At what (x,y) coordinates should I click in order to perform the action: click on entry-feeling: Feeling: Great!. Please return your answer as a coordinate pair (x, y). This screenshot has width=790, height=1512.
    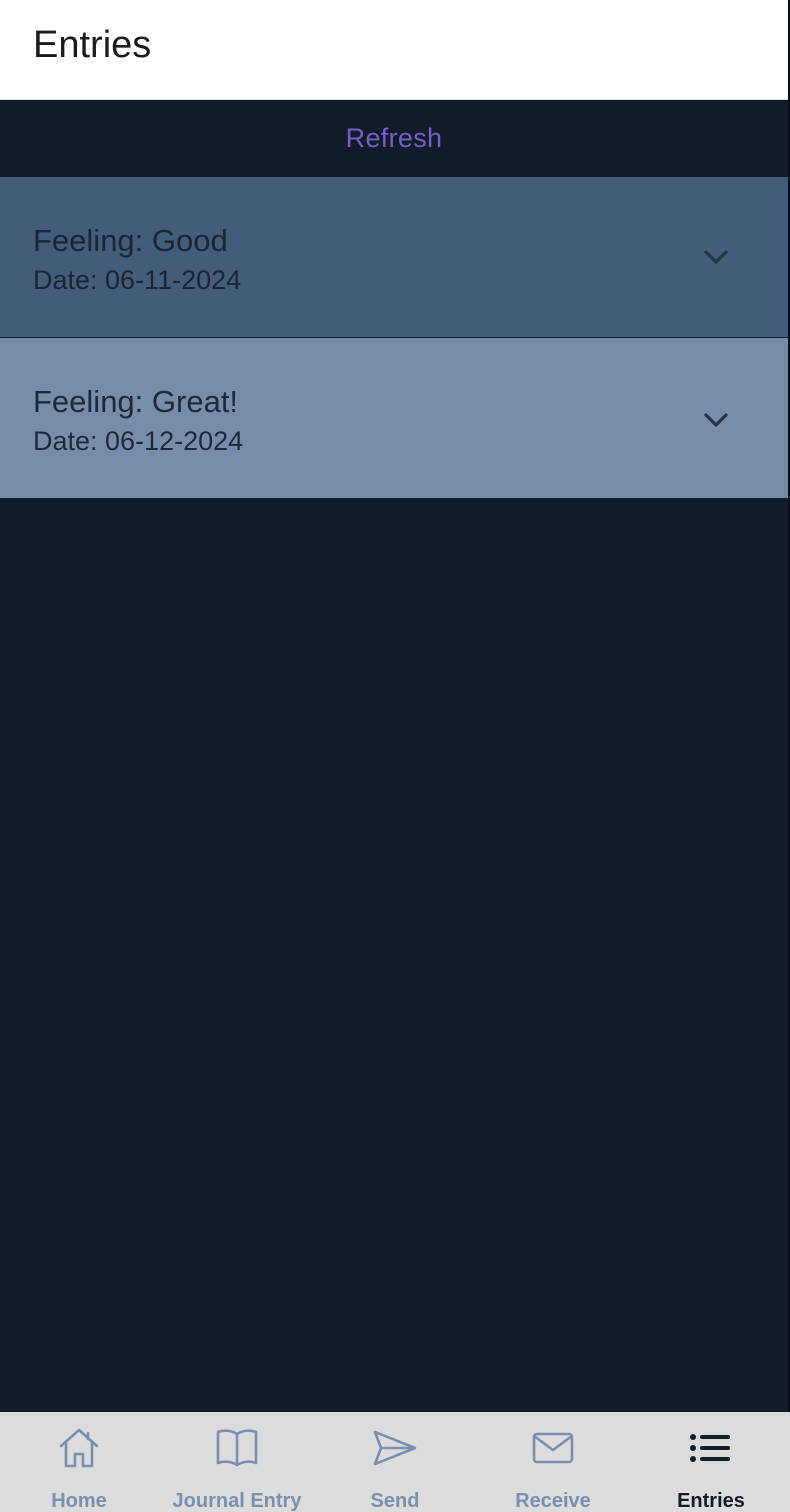
    Looking at the image, I should click on (136, 401).